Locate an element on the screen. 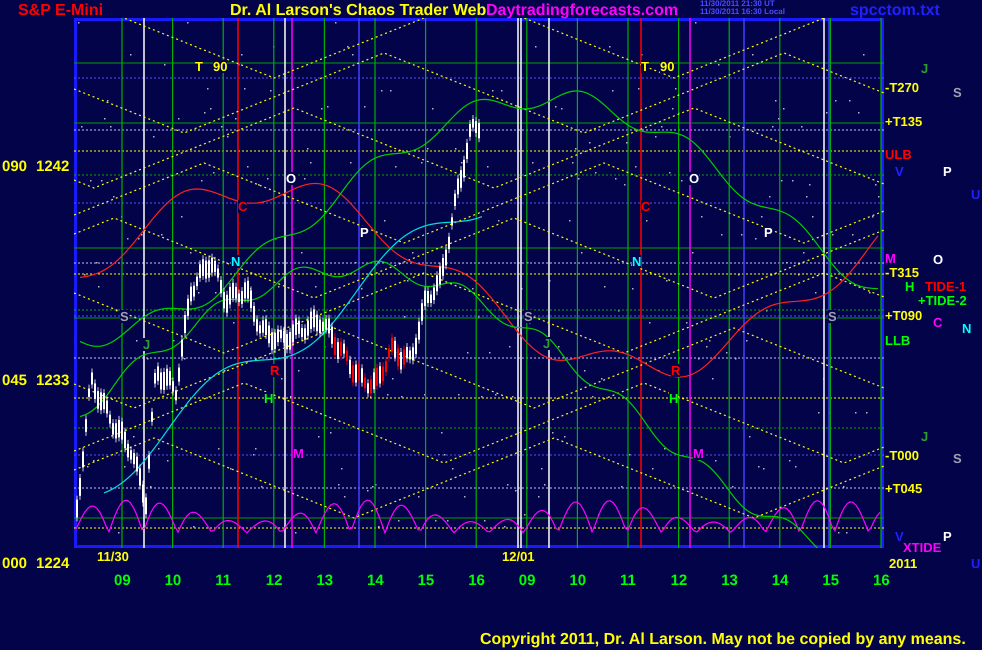 This screenshot has height=650, width=982. chart-label: +T090 is located at coordinates (903, 315).